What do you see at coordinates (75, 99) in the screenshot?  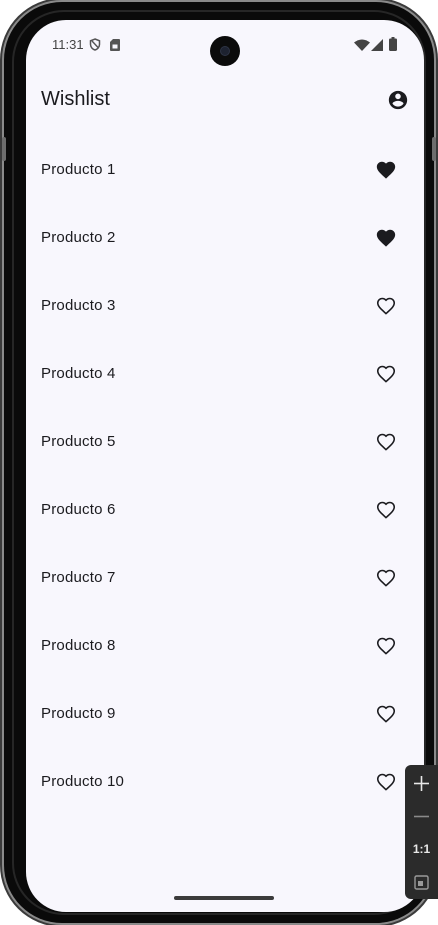 I see `page-title: Wishlist` at bounding box center [75, 99].